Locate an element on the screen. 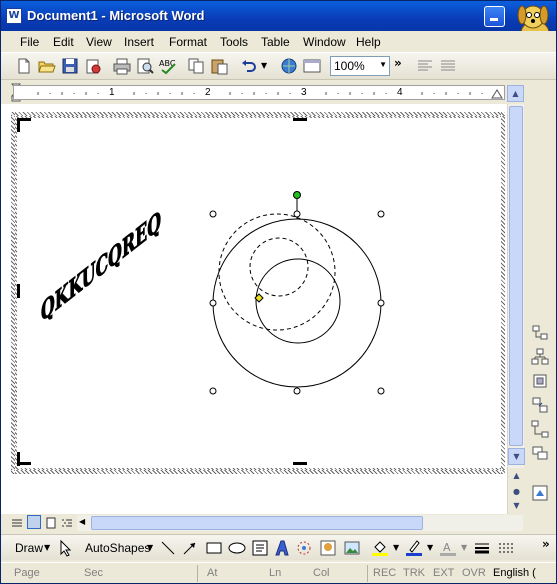  venn-diagram-shape is located at coordinates (302, 293).